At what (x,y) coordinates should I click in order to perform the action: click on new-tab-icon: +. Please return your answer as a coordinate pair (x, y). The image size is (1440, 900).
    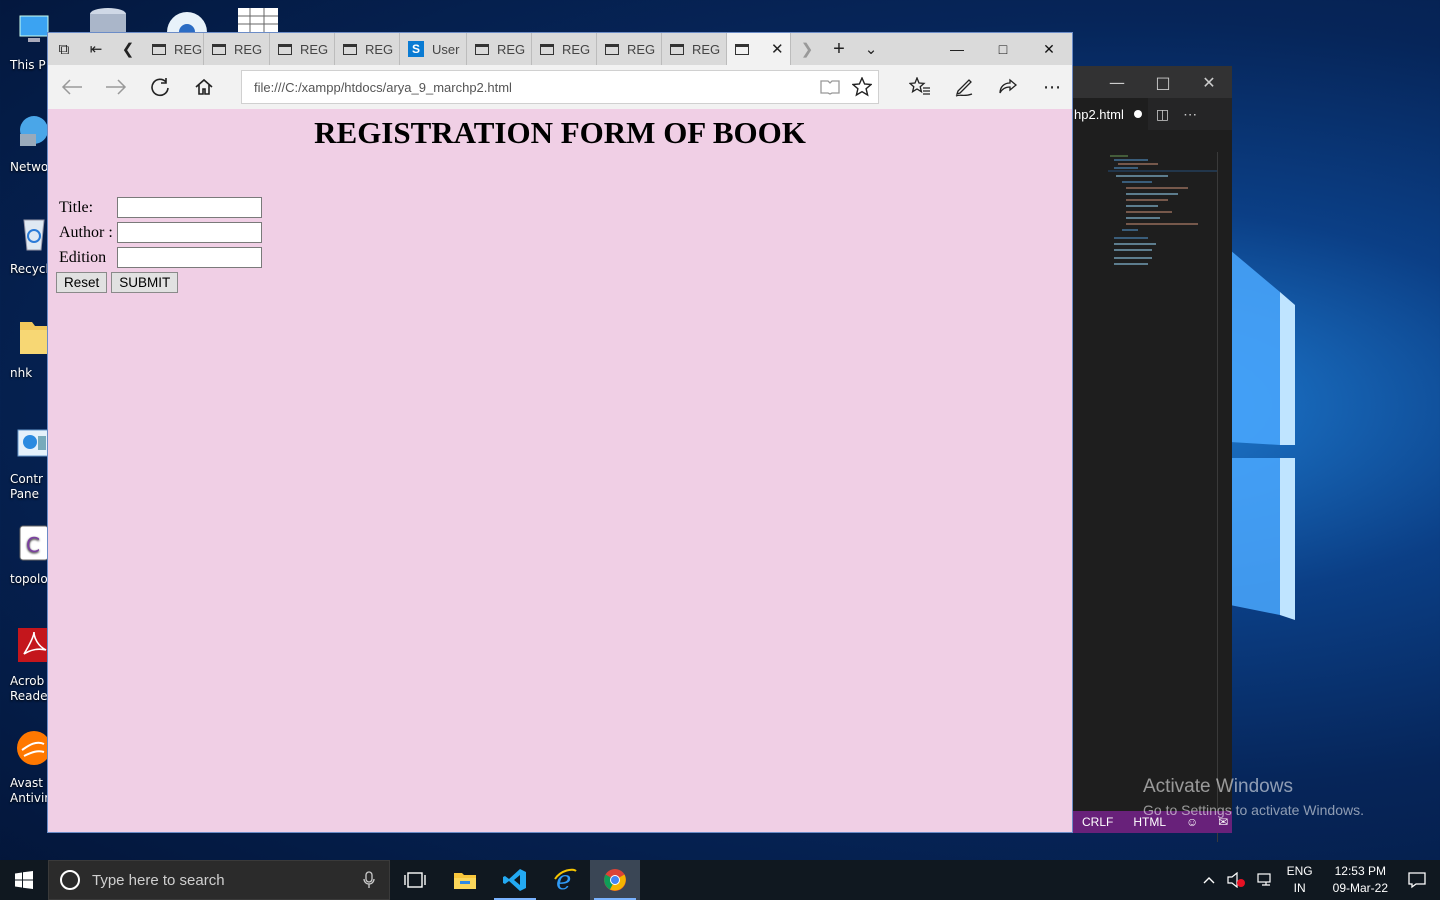
    Looking at the image, I should click on (839, 49).